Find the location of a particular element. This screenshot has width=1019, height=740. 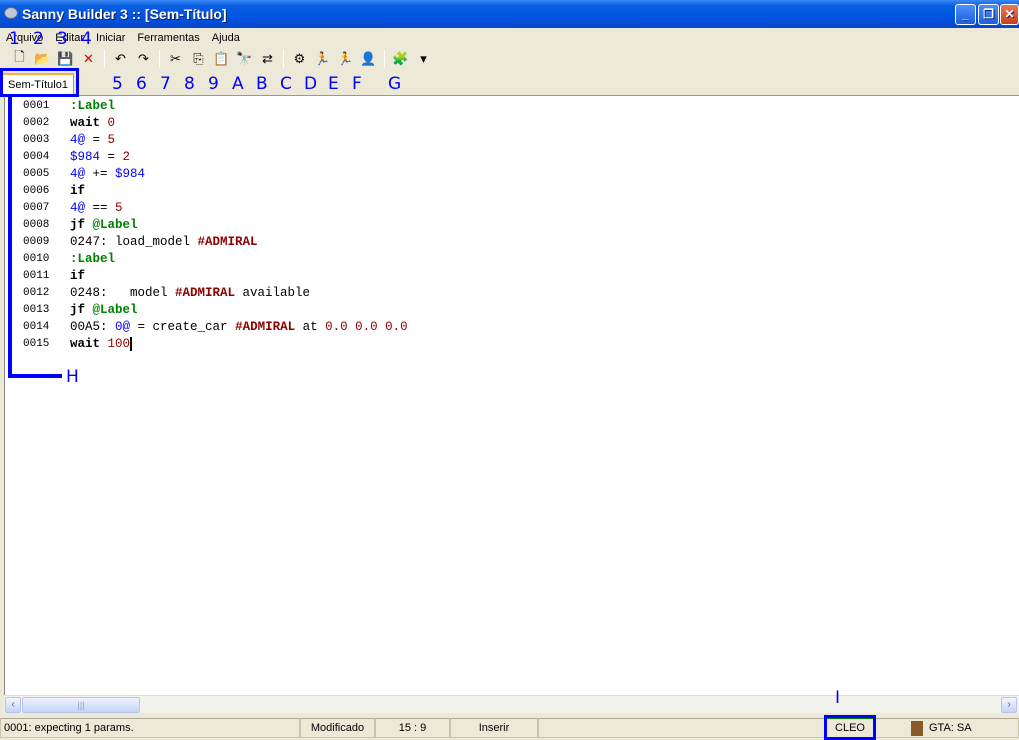

cut-button: ✂ is located at coordinates (175, 59).